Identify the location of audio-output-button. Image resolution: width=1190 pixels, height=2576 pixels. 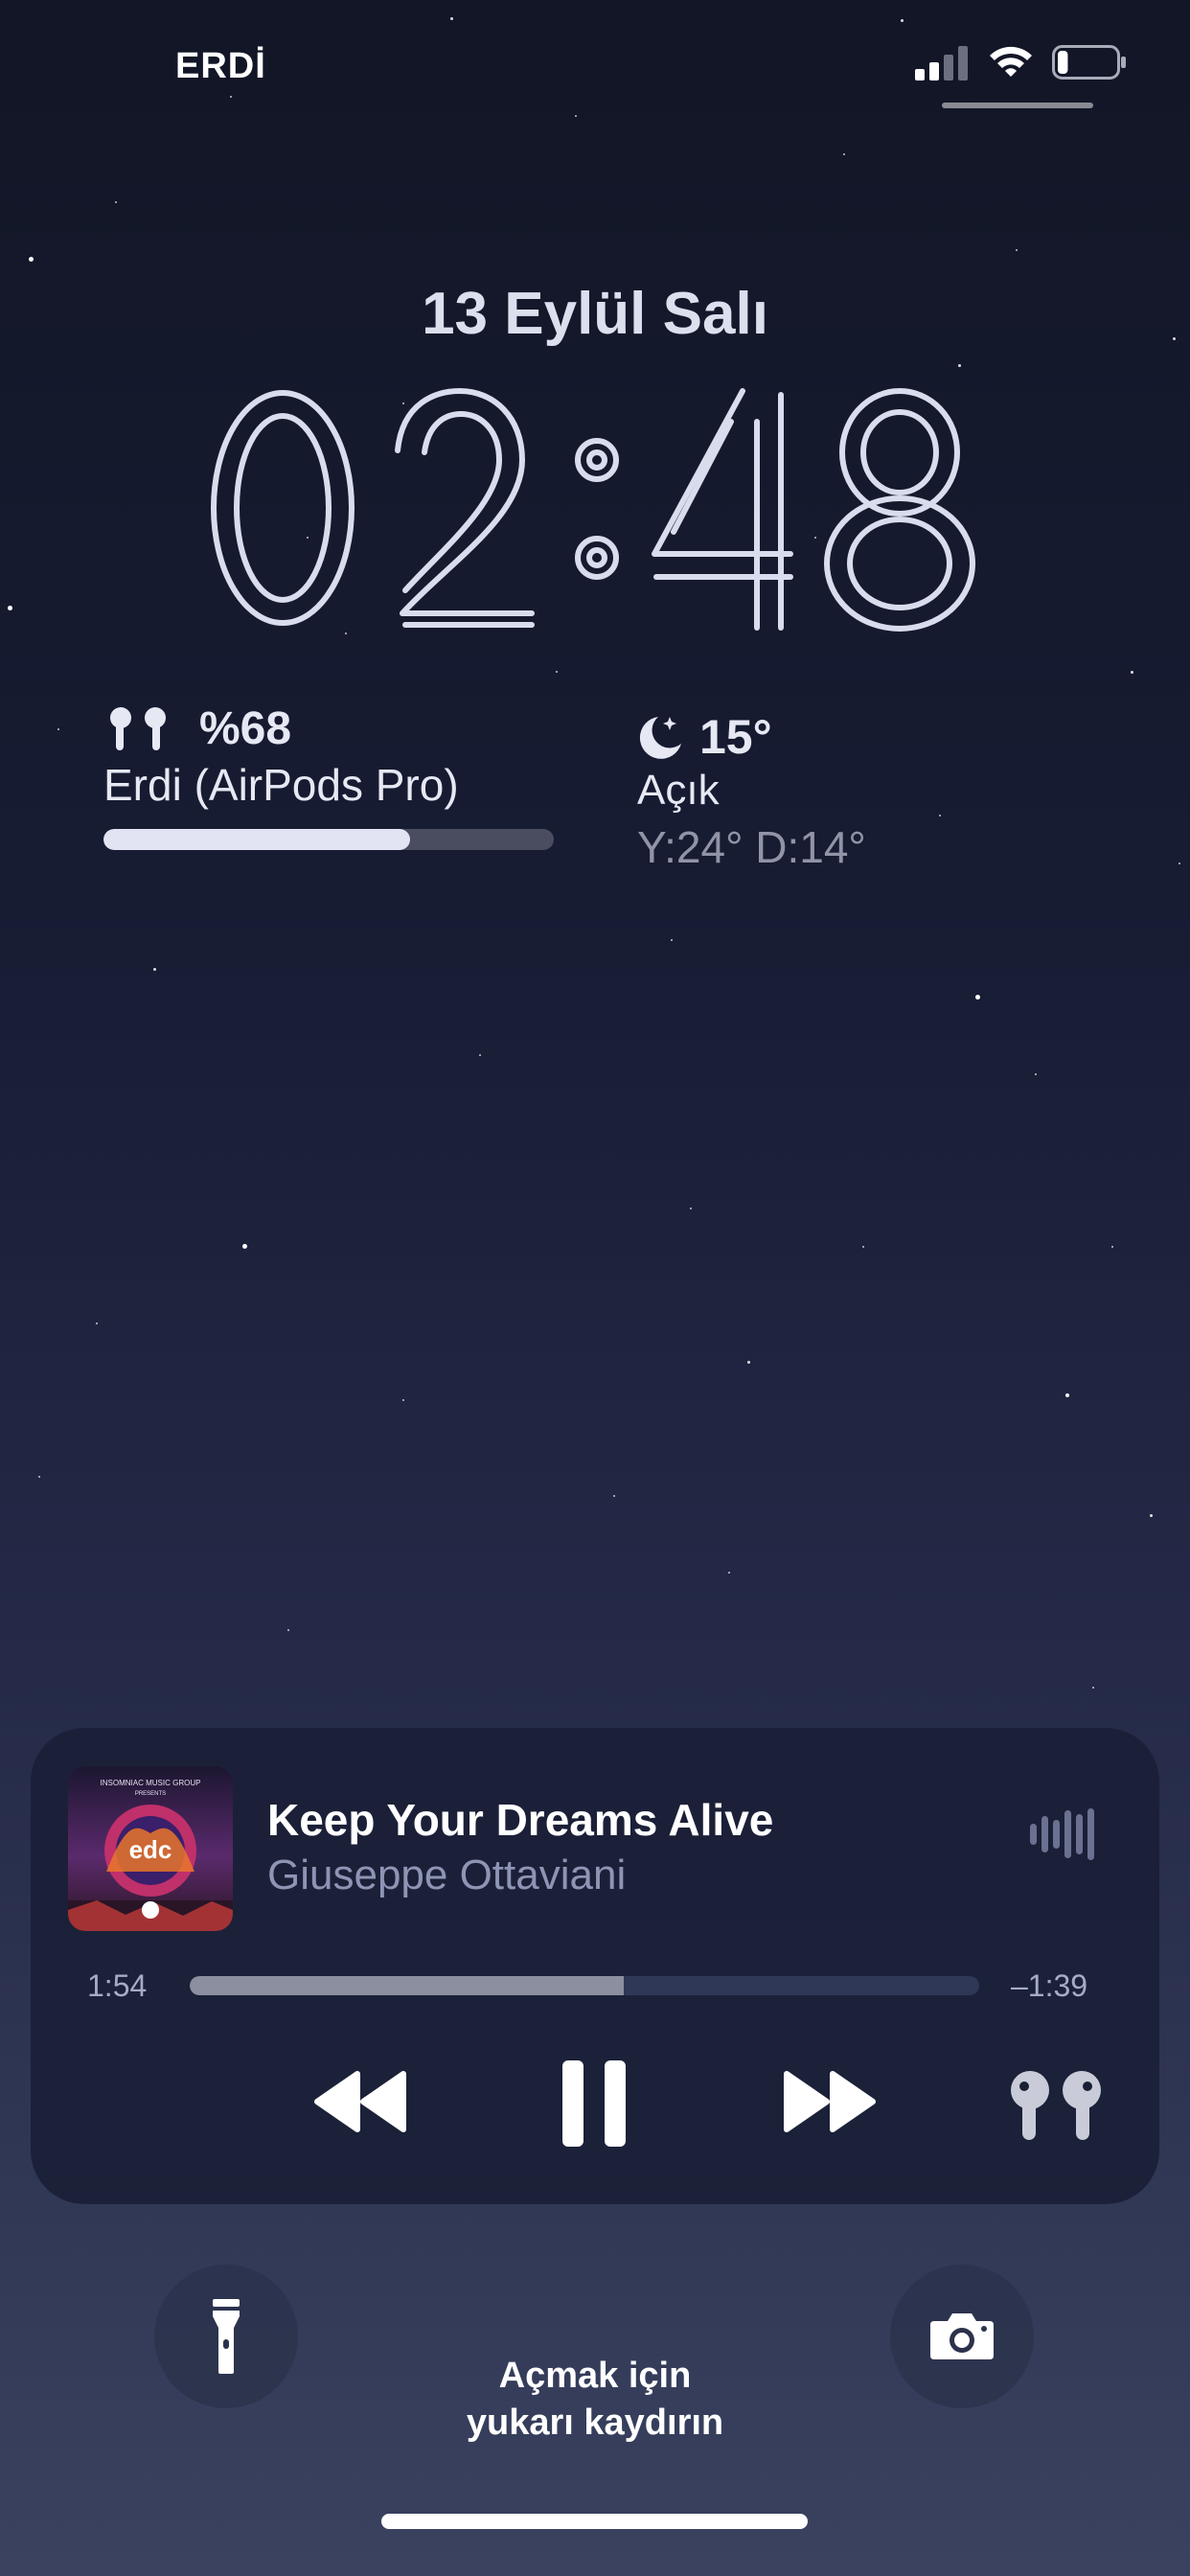
(1056, 2103).